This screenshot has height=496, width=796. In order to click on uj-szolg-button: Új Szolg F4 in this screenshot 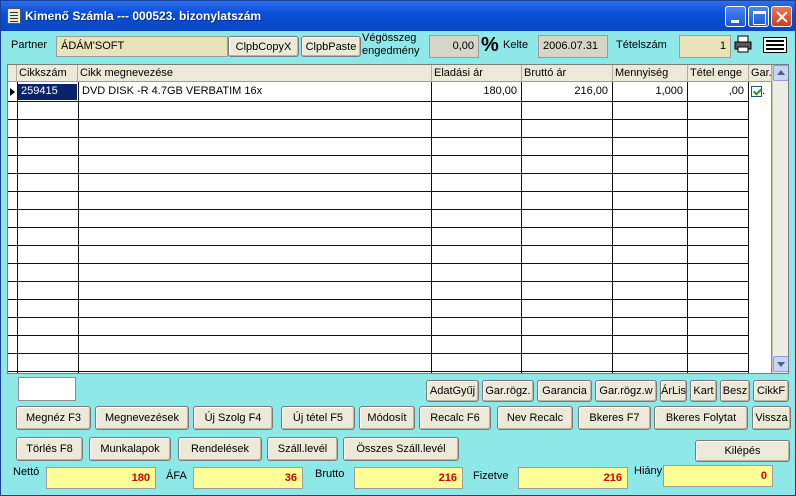, I will do `click(233, 418)`.